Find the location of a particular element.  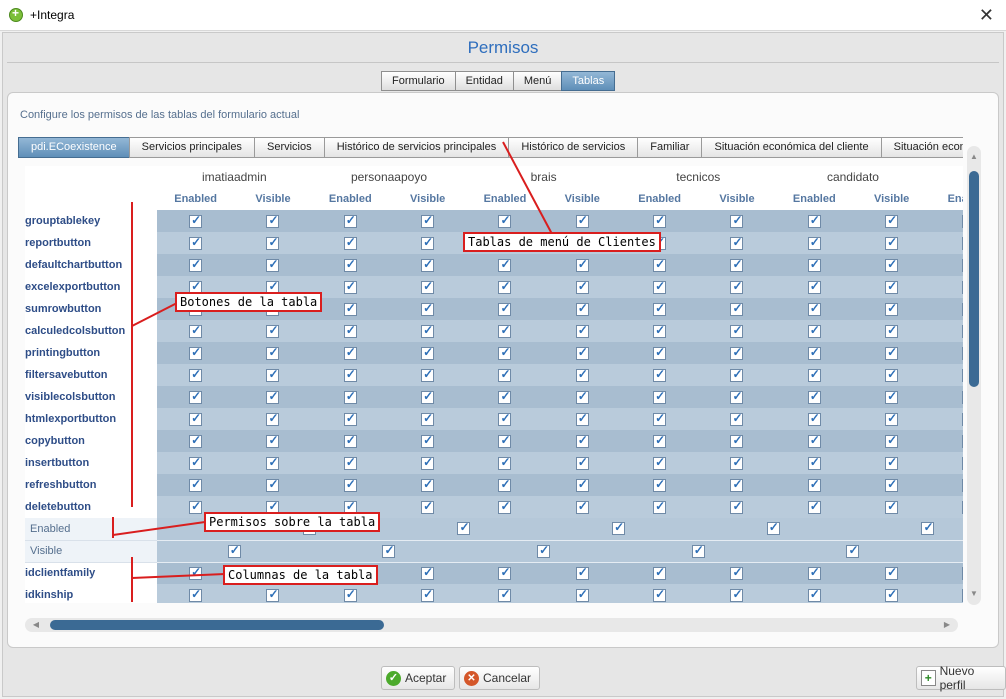

vertical-scroll-thumb is located at coordinates (974, 279).